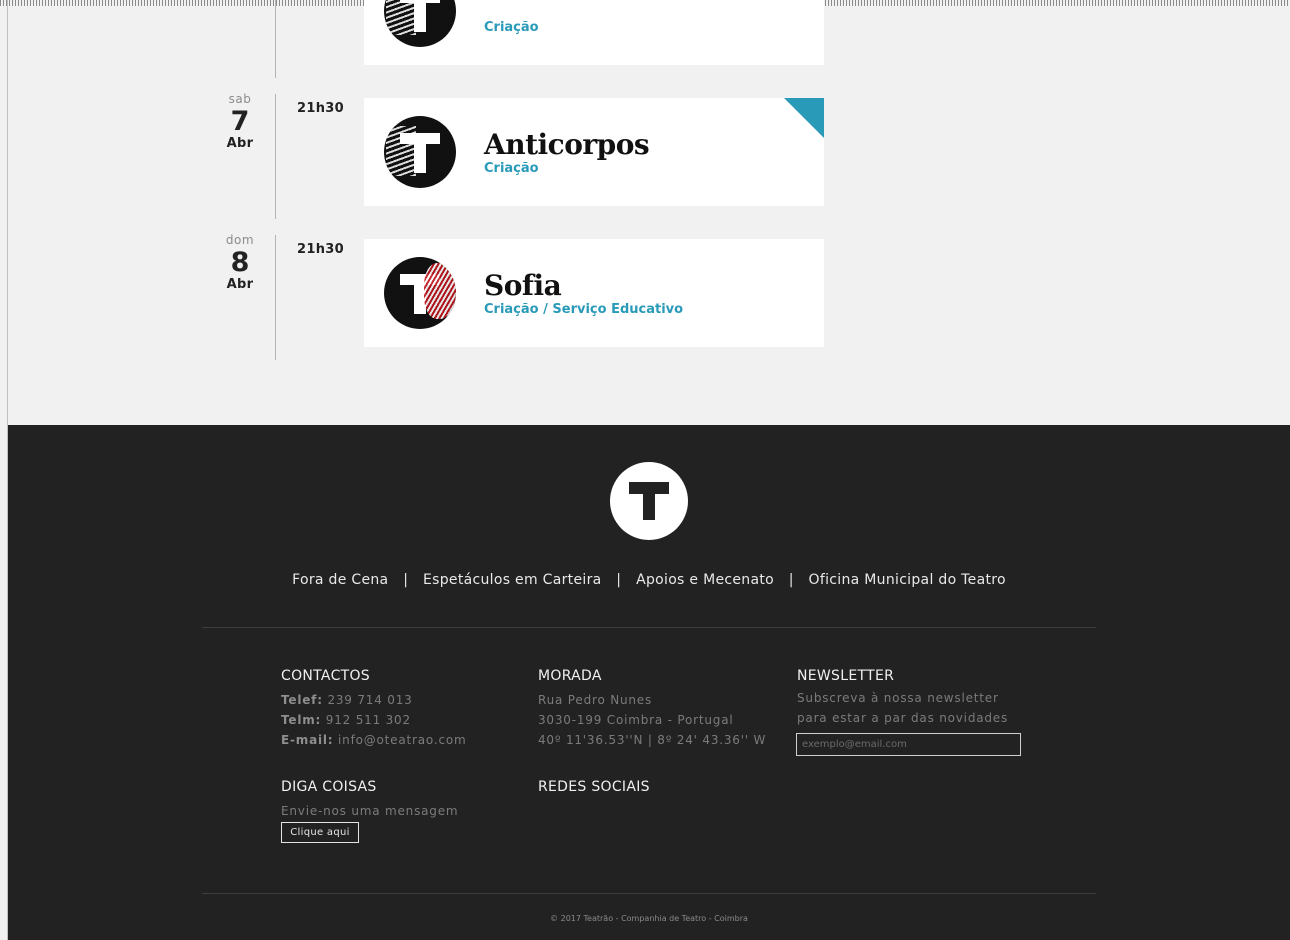 This screenshot has width=1290, height=940. I want to click on email-value: info@oteatrao.com, so click(402, 740).